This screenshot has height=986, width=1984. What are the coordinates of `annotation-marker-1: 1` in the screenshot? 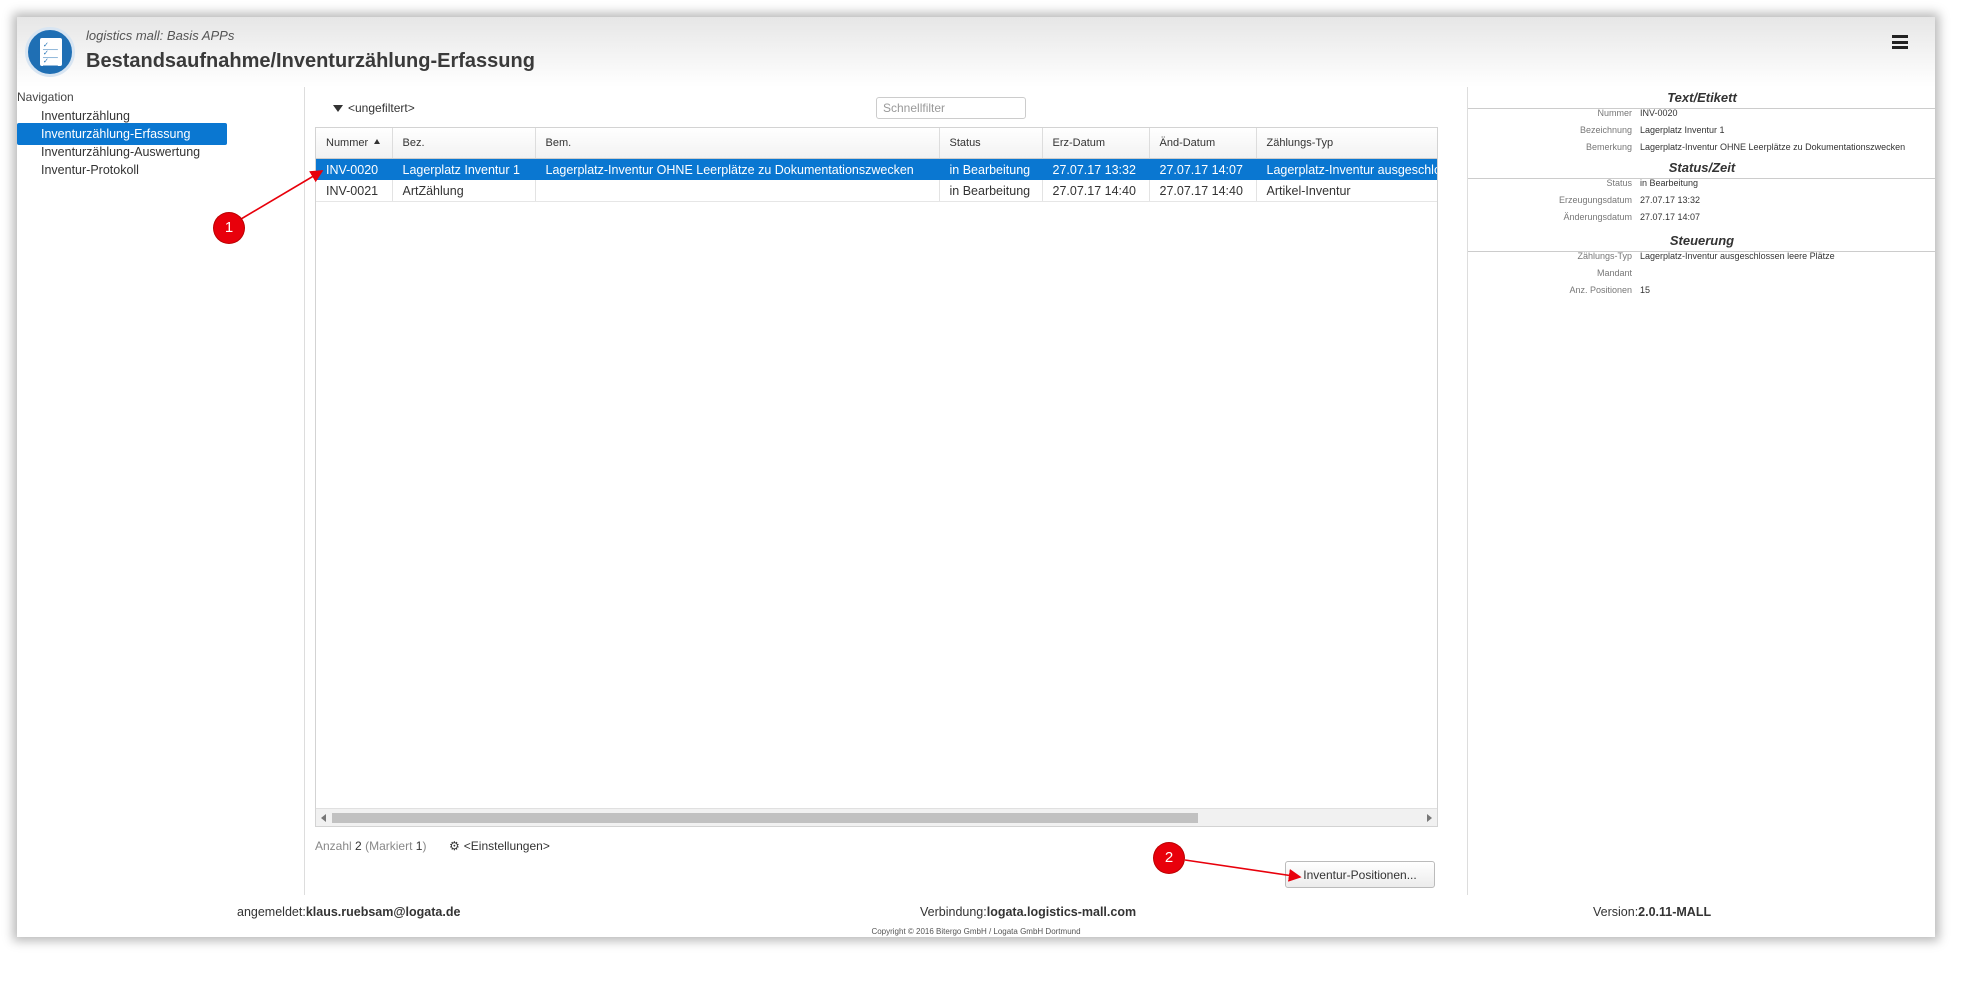 It's located at (229, 228).